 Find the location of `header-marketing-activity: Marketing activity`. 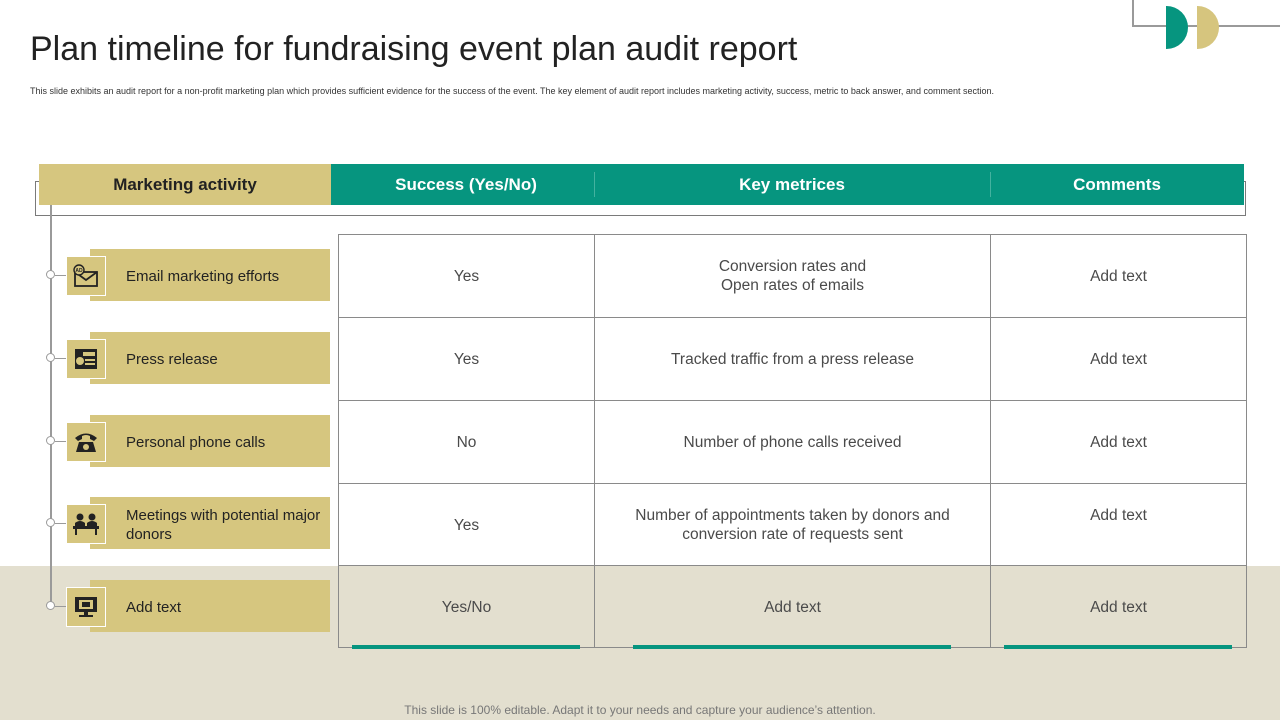

header-marketing-activity: Marketing activity is located at coordinates (185, 184).